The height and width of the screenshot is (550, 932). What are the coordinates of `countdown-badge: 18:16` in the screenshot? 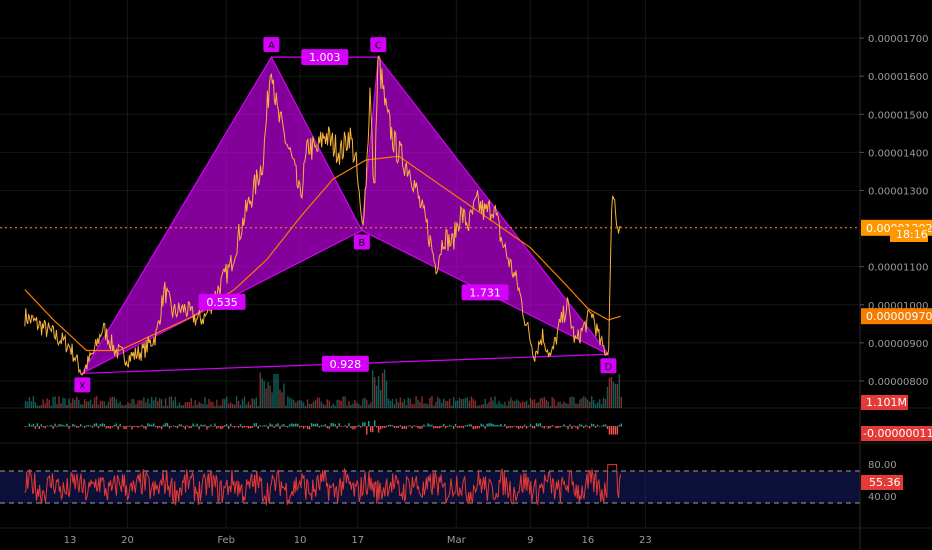 It's located at (909, 234).